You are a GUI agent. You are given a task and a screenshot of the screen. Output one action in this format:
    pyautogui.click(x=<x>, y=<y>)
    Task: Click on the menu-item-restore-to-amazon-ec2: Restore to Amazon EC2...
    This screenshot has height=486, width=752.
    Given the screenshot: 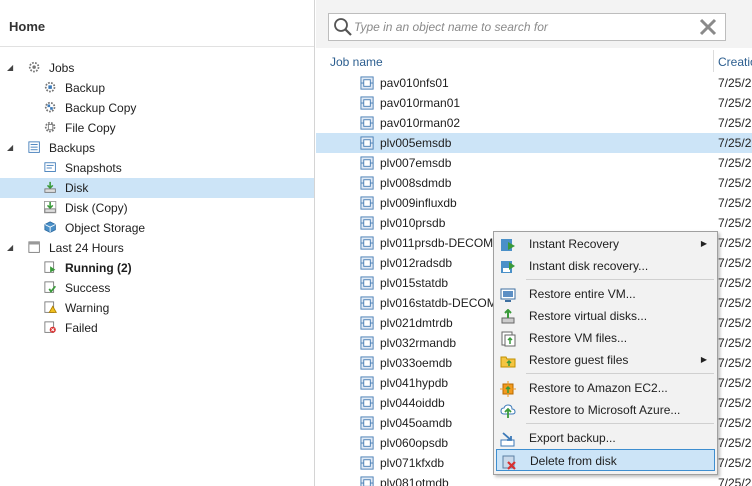 What is the action you would take?
    pyautogui.click(x=605, y=388)
    